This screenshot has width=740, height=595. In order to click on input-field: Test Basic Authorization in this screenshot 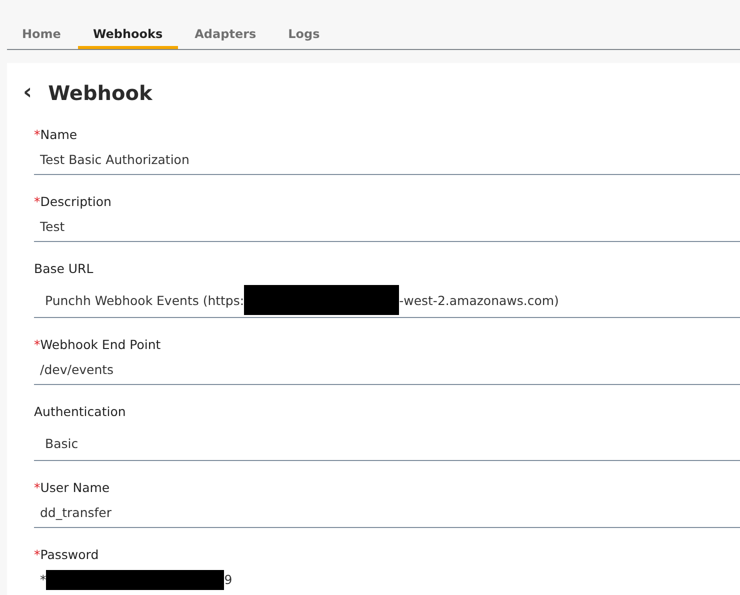, I will do `click(387, 160)`.